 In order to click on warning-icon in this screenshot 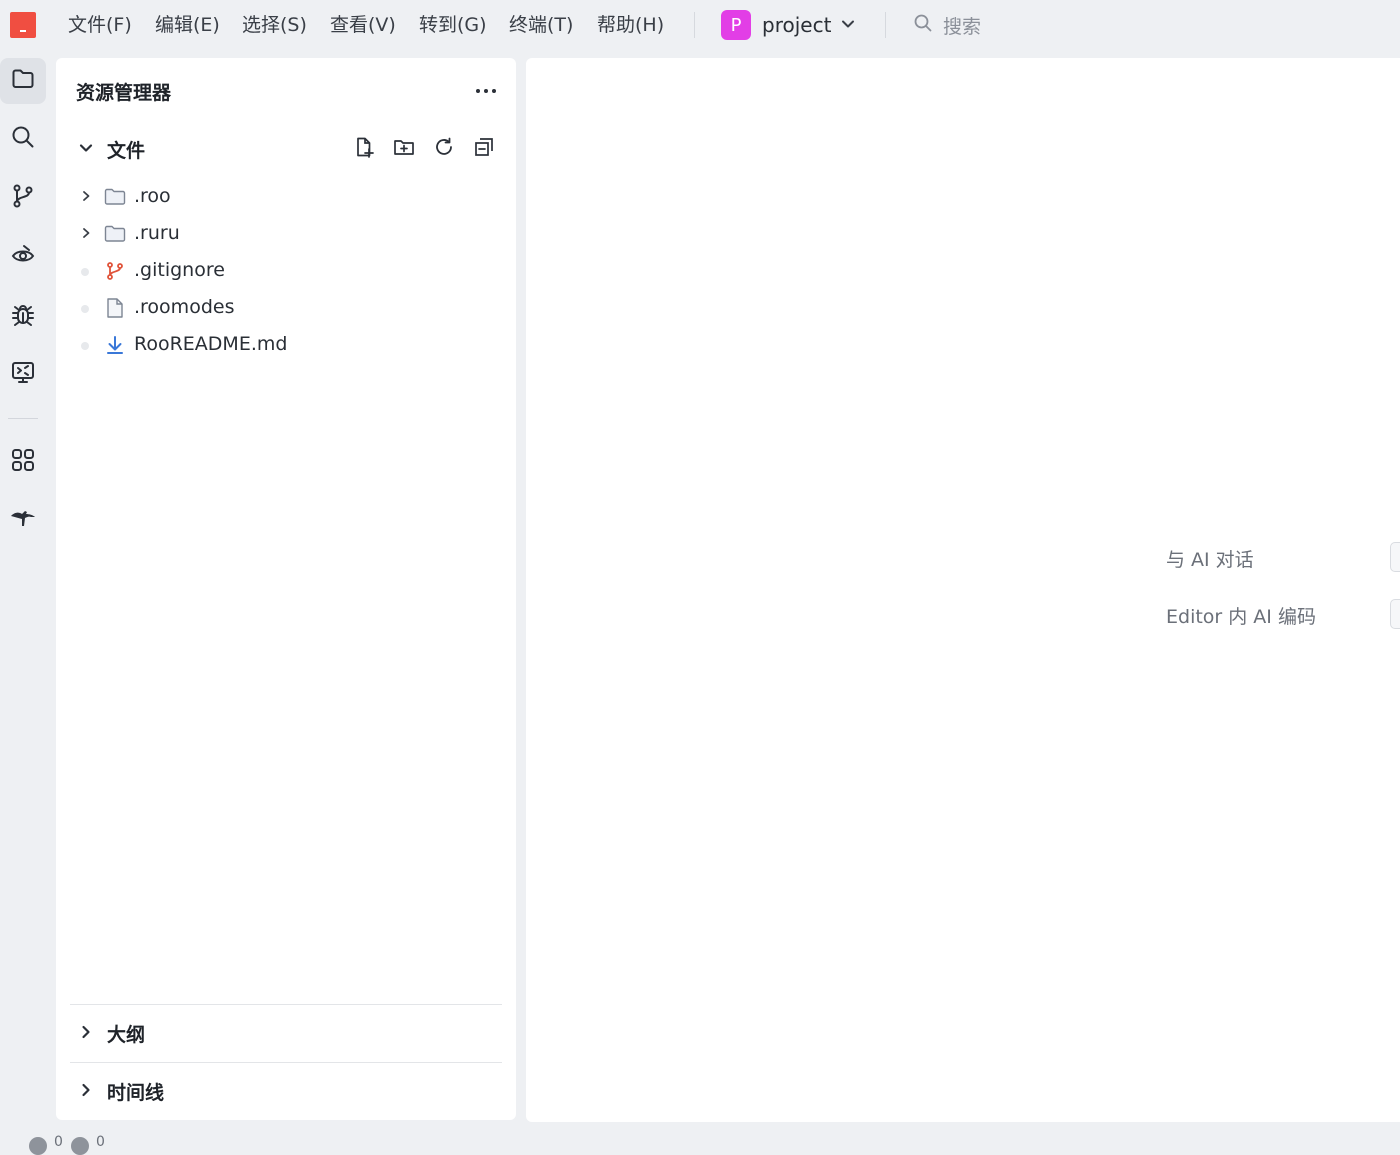, I will do `click(80, 1146)`.